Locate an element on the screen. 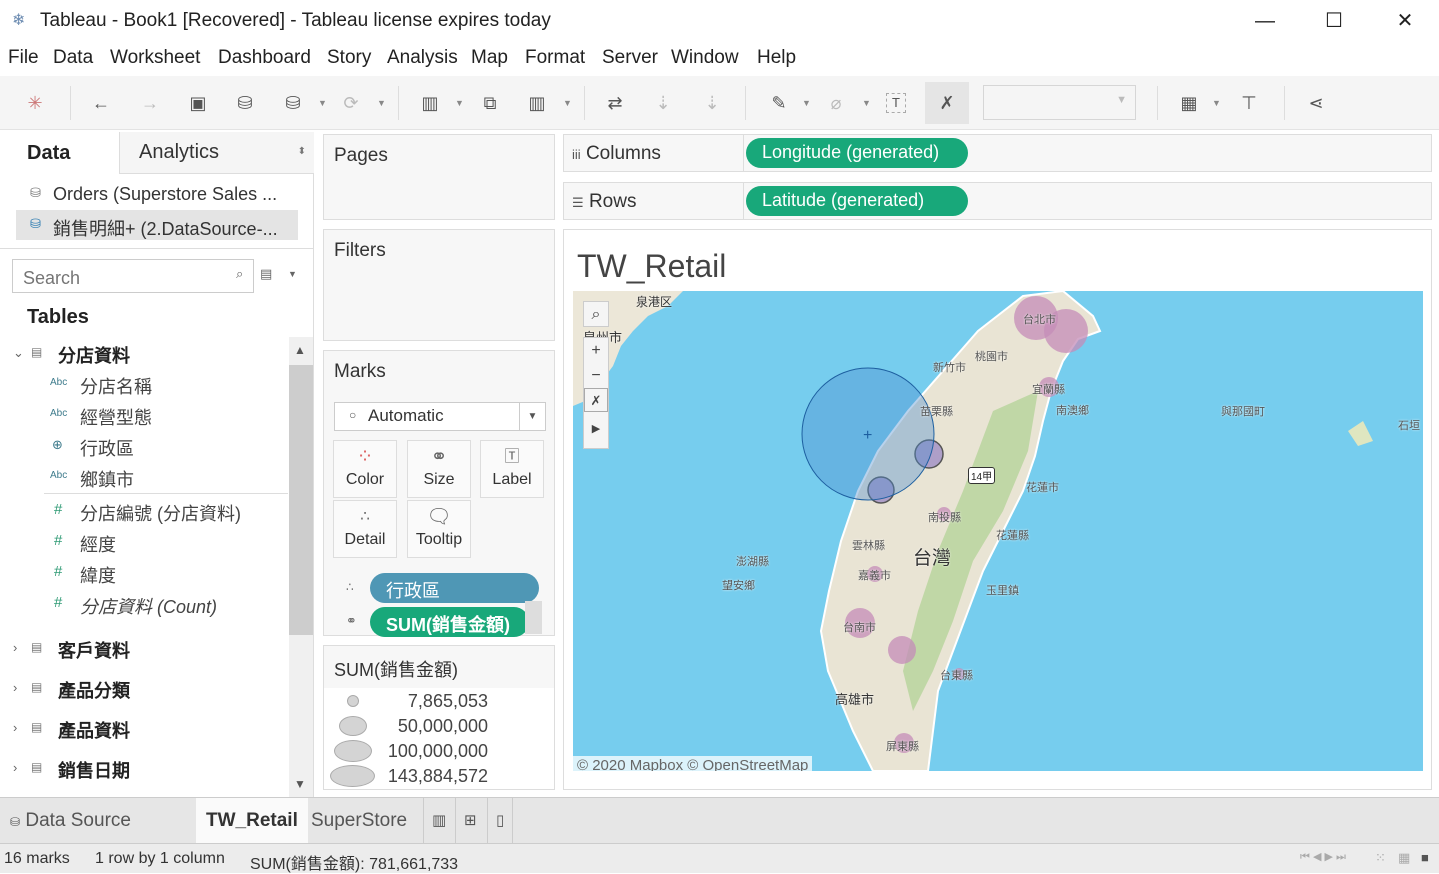  menu-dashboard: Dashboard is located at coordinates (264, 58).